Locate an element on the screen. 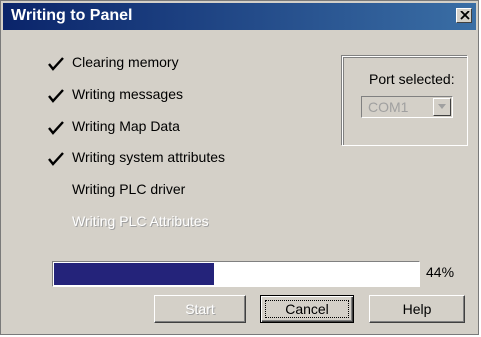 This screenshot has height=337, width=481. step-writing-plc-attributes: Writing PLC Attributes is located at coordinates (140, 221).